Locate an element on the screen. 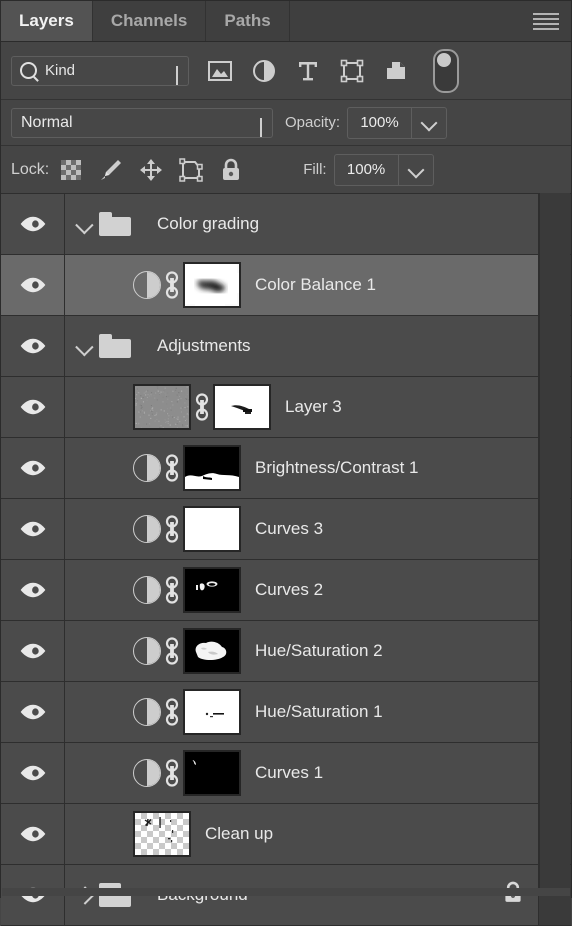 The height and width of the screenshot is (926, 572). lock-position-icon is located at coordinates (151, 170).